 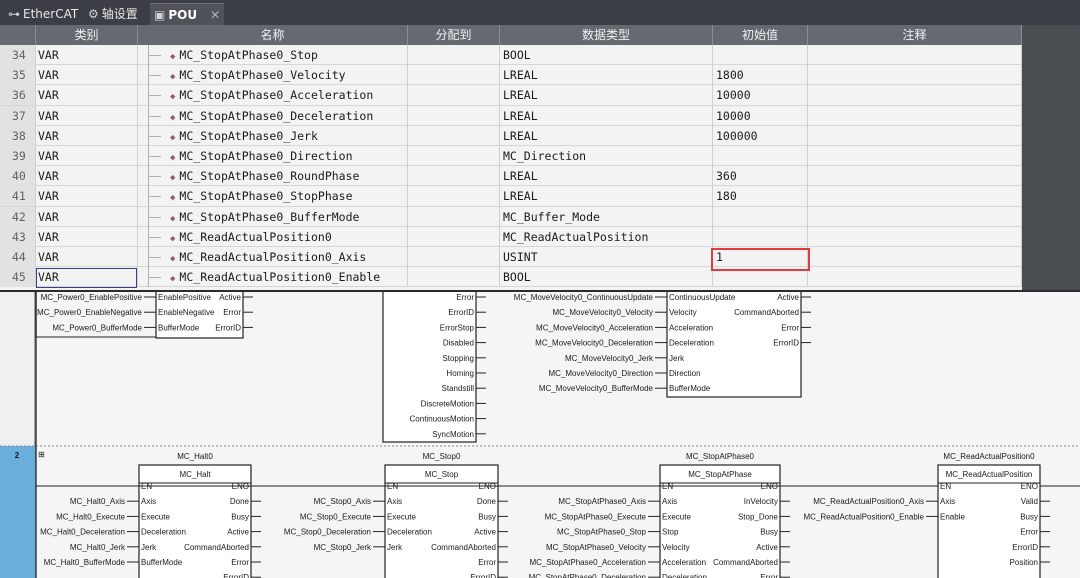 I want to click on name-cell: ◆ MC_StopAtPhase0_Jerk, so click(x=273, y=135).